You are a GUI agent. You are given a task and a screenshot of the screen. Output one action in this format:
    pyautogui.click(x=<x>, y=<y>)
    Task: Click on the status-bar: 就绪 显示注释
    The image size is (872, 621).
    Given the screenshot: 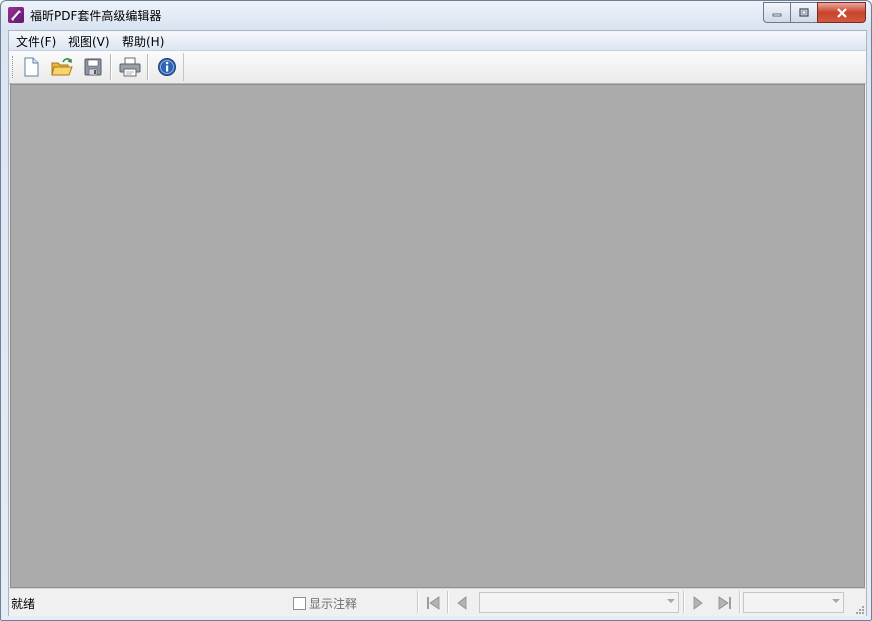 What is the action you would take?
    pyautogui.click(x=437, y=602)
    